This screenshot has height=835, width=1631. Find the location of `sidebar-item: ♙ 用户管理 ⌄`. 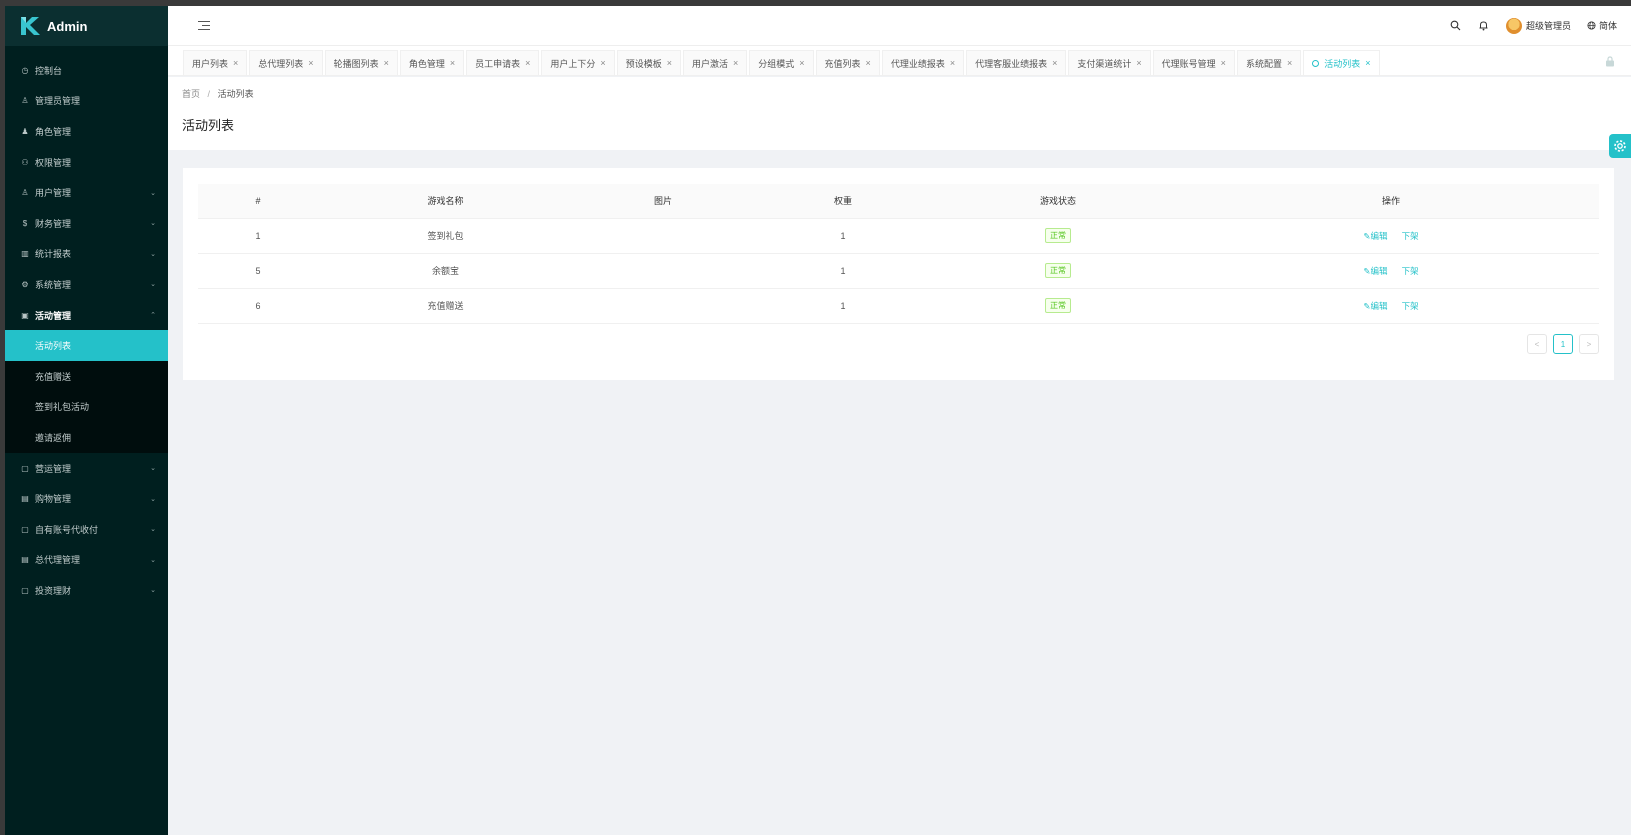

sidebar-item: ♙ 用户管理 ⌄ is located at coordinates (86, 192).